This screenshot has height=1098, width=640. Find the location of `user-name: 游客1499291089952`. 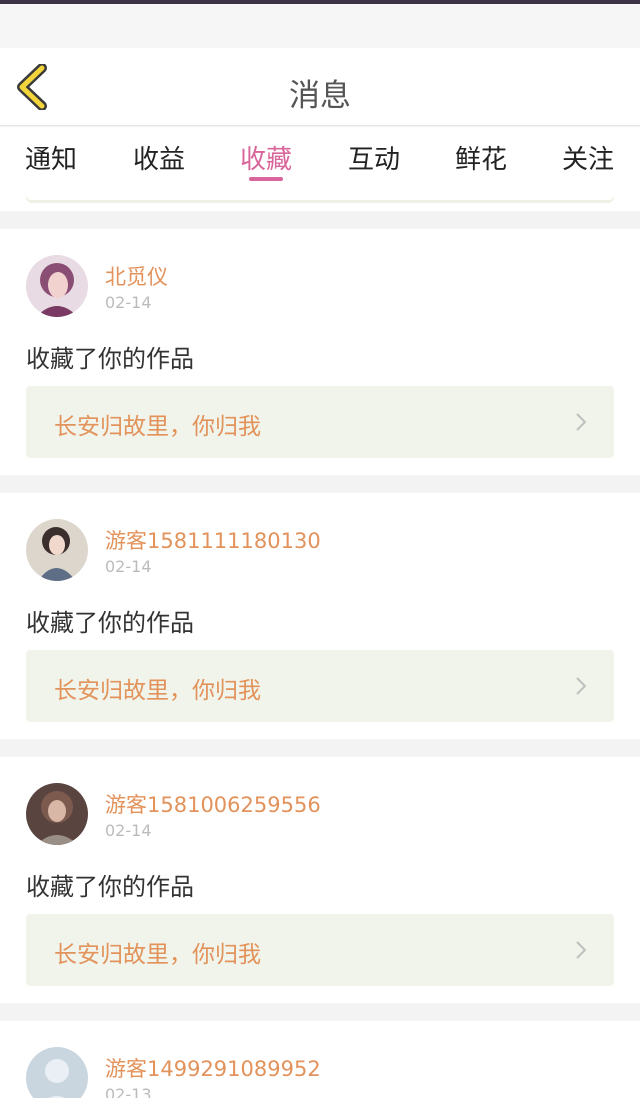

user-name: 游客1499291089952 is located at coordinates (213, 1068).